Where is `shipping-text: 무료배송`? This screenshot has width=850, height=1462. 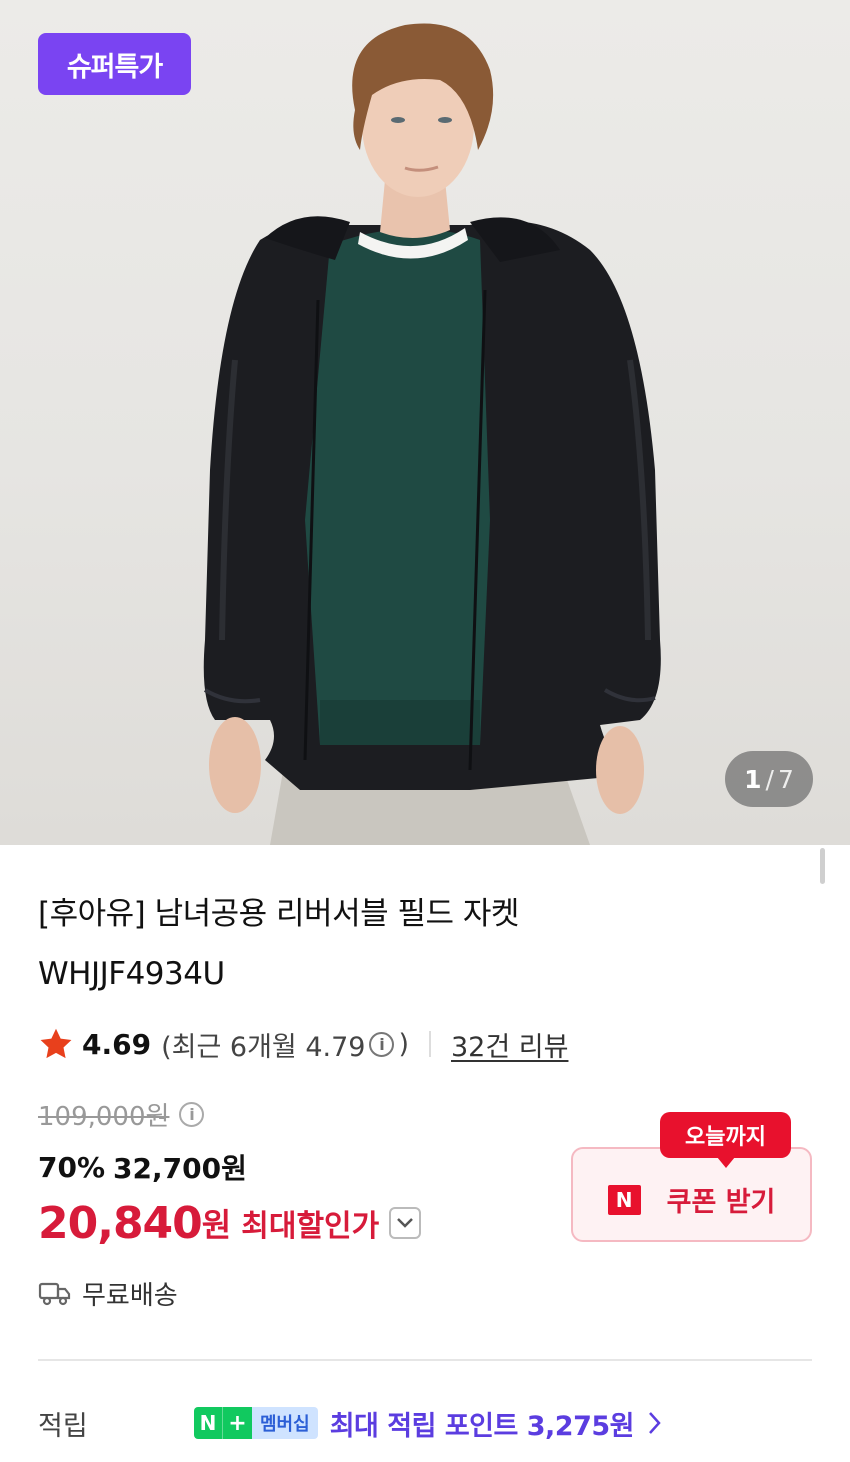
shipping-text: 무료배송 is located at coordinates (130, 1295).